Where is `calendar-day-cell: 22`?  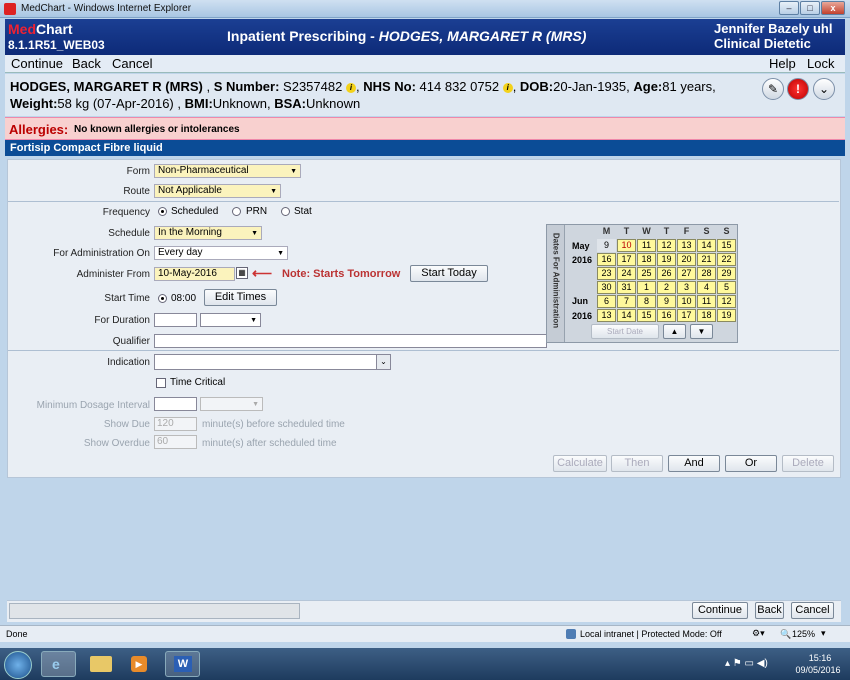
calendar-day-cell: 22 is located at coordinates (726, 259).